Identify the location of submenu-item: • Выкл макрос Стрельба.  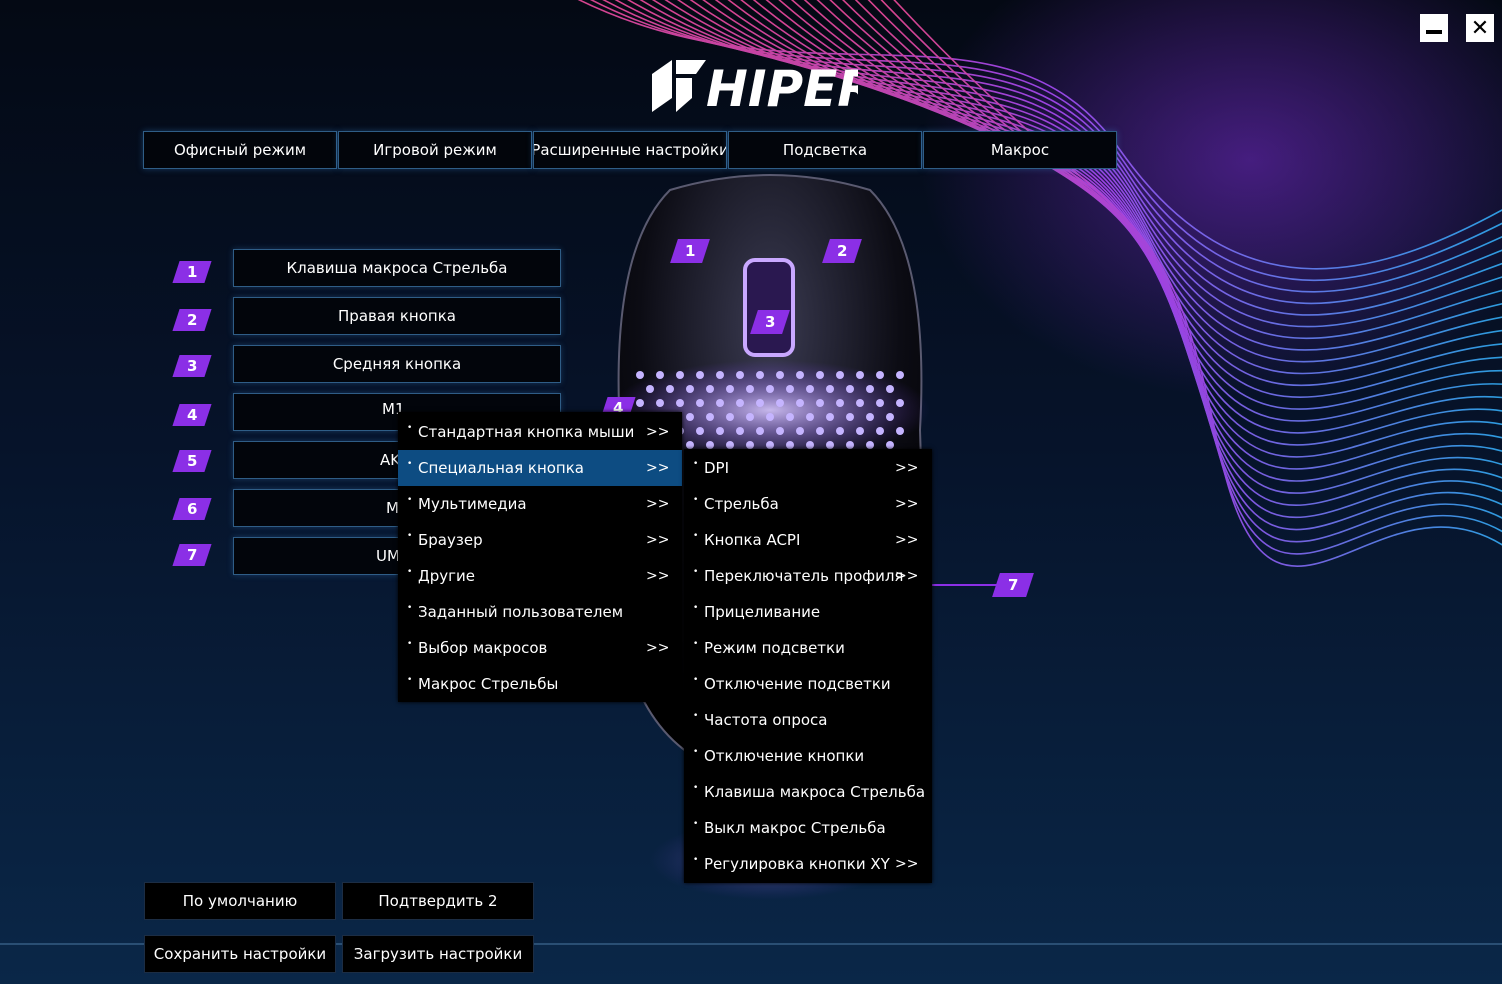
(808, 828).